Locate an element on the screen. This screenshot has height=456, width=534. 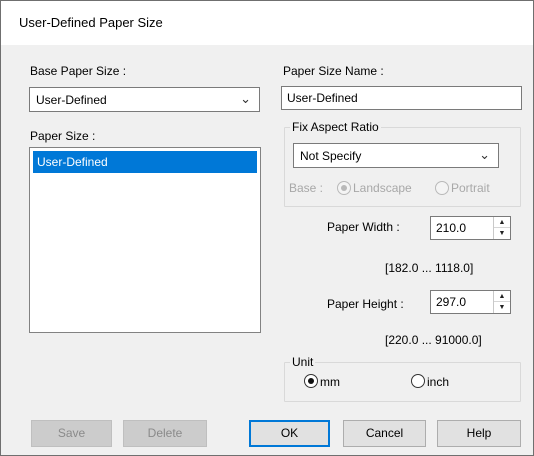
fix-aspect-ratio-value: Not Specify is located at coordinates (331, 155).